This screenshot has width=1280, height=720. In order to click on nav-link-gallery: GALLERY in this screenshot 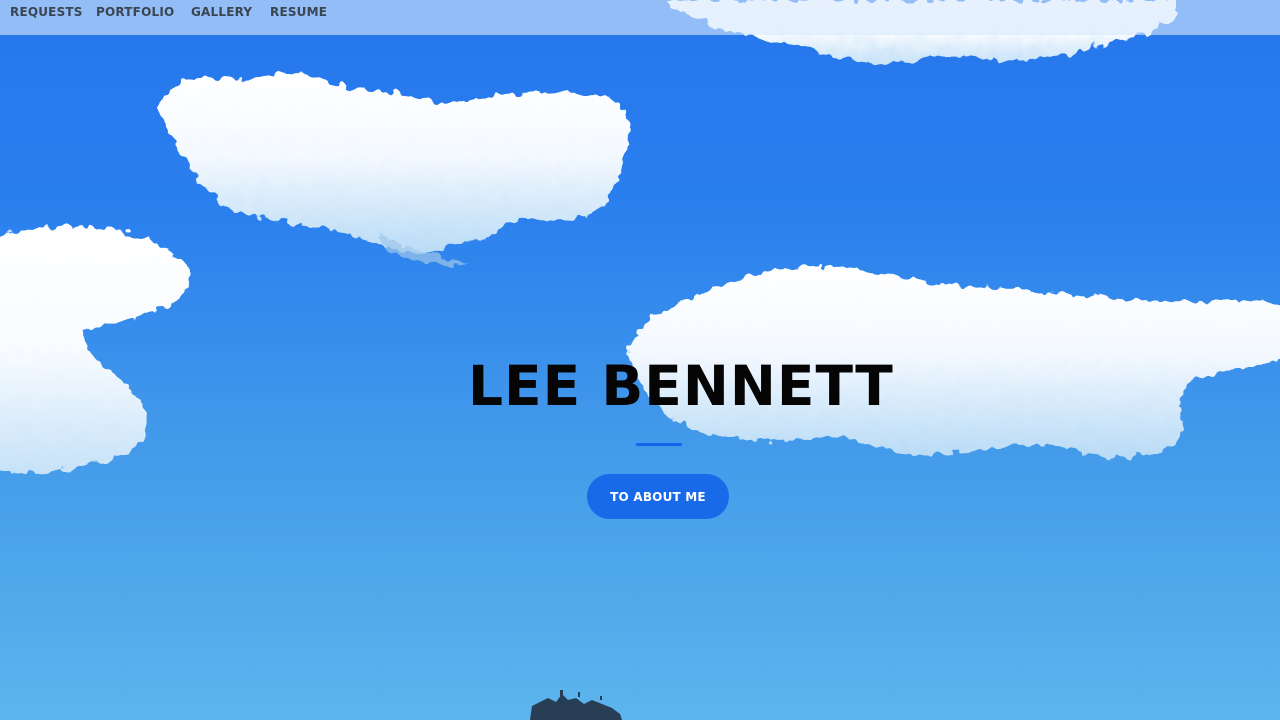, I will do `click(221, 12)`.